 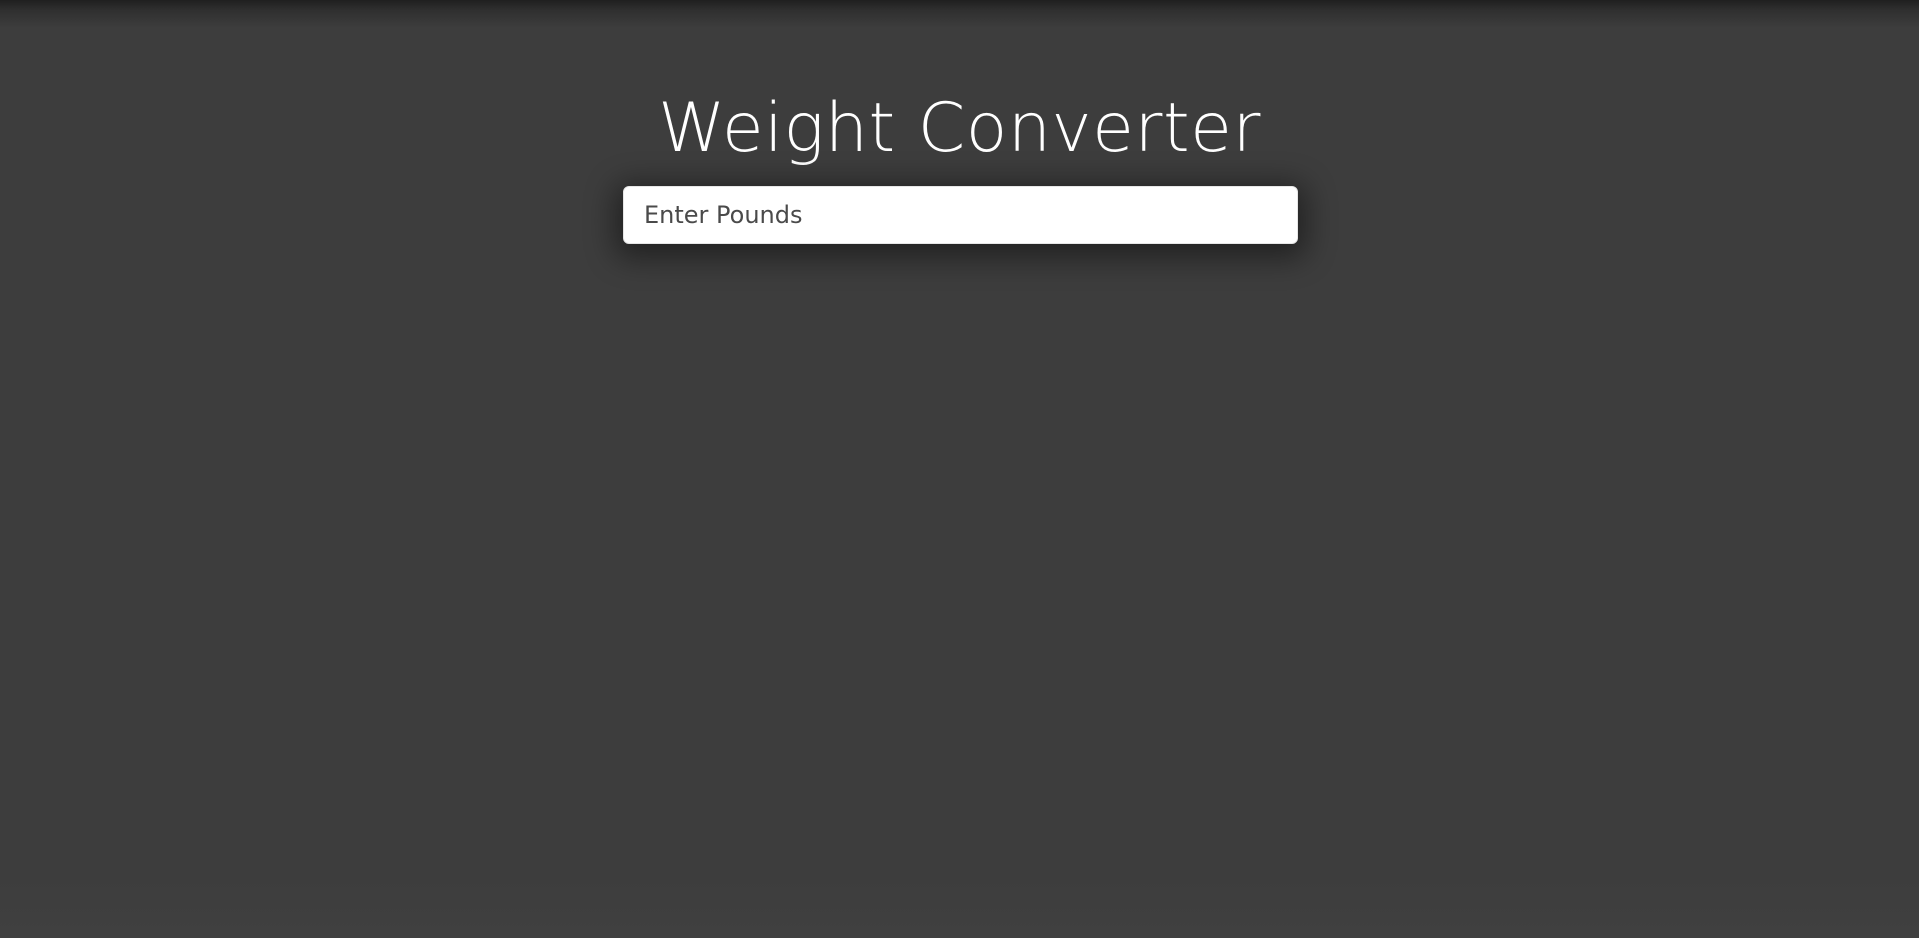 I want to click on pounds-input-container, so click(x=960, y=215).